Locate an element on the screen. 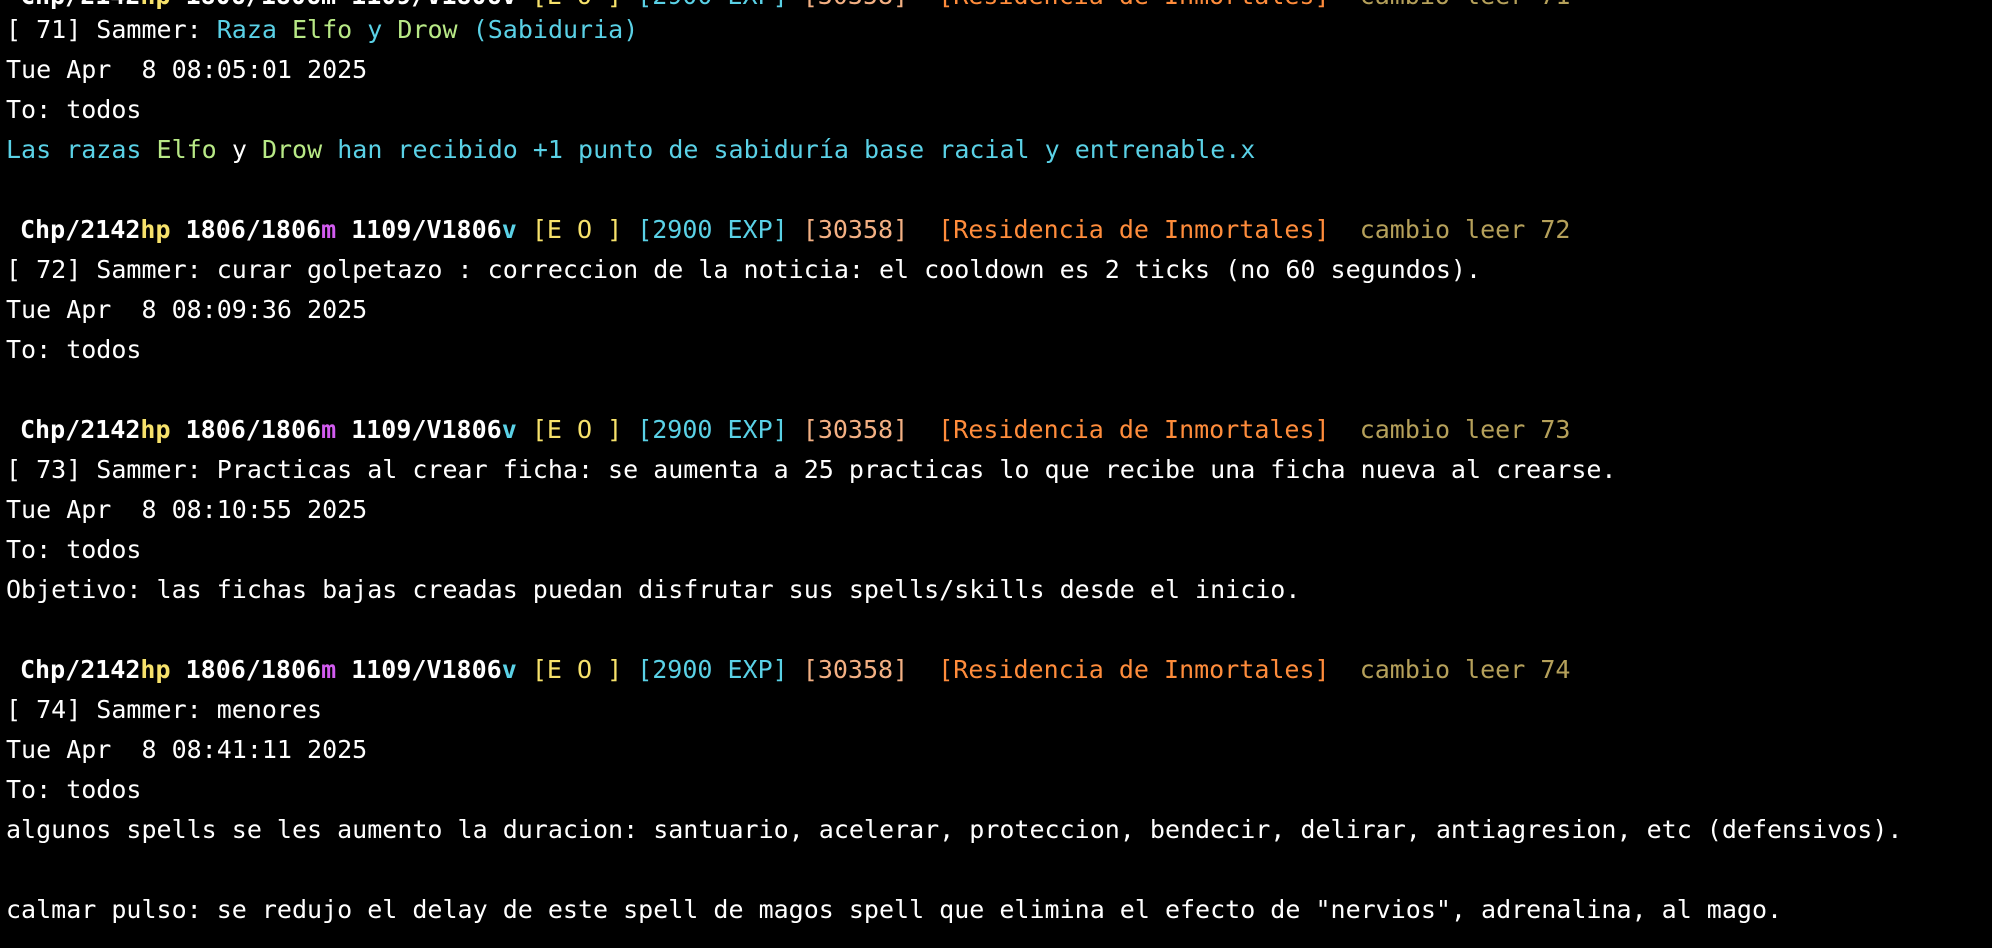 The image size is (1992, 948). prompt-command: cambio leer 74 is located at coordinates (1465, 669).